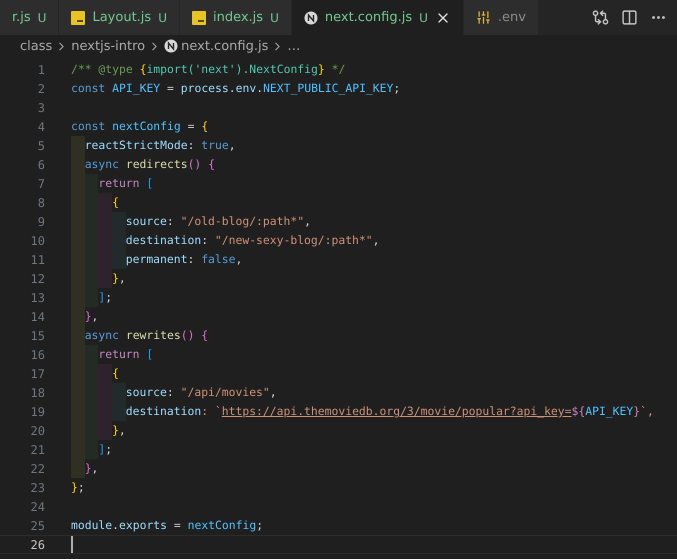 The width and height of the screenshot is (677, 559). I want to click on breadcrumb-item: class, so click(36, 46).